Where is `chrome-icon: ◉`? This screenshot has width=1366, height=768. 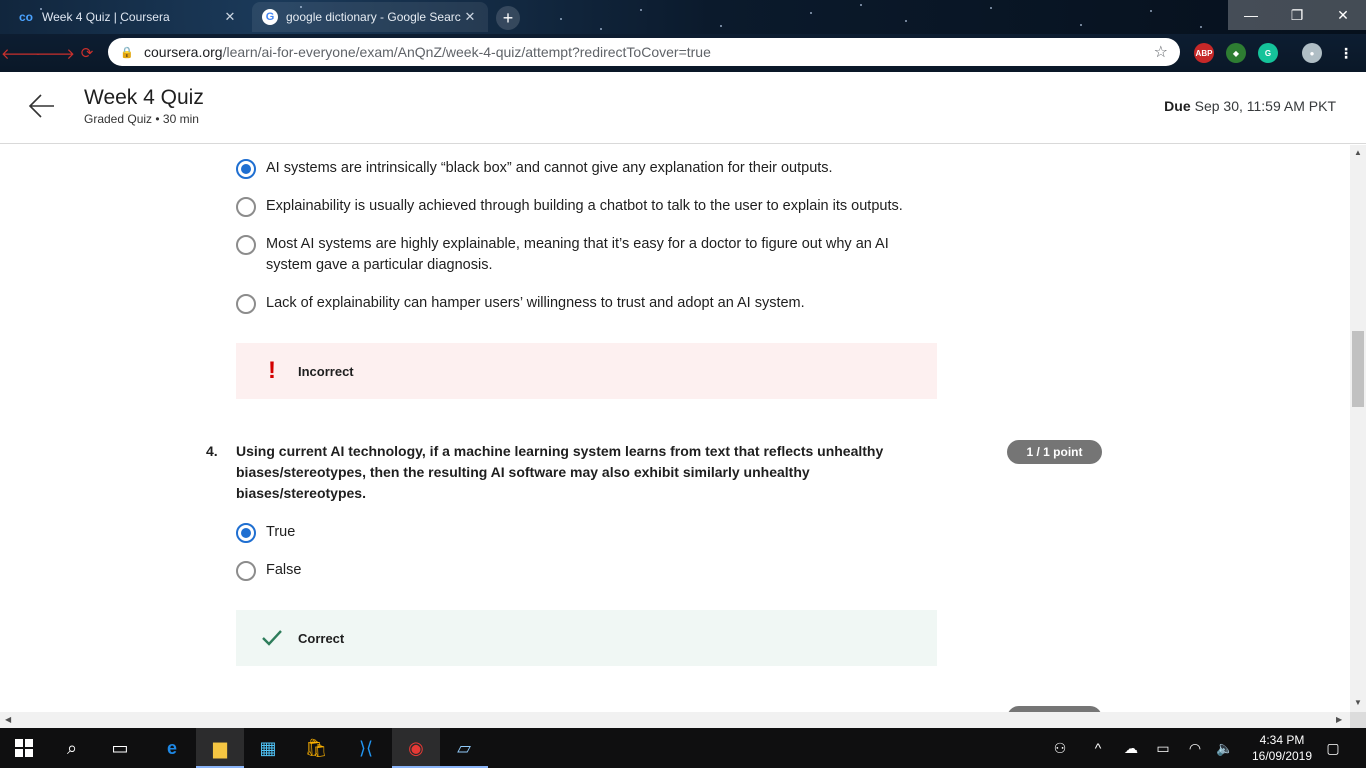 chrome-icon: ◉ is located at coordinates (416, 748).